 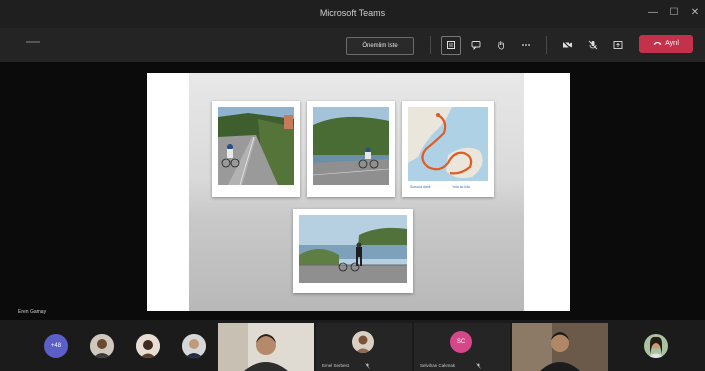 I want to click on raise-hand-button, so click(x=501, y=45).